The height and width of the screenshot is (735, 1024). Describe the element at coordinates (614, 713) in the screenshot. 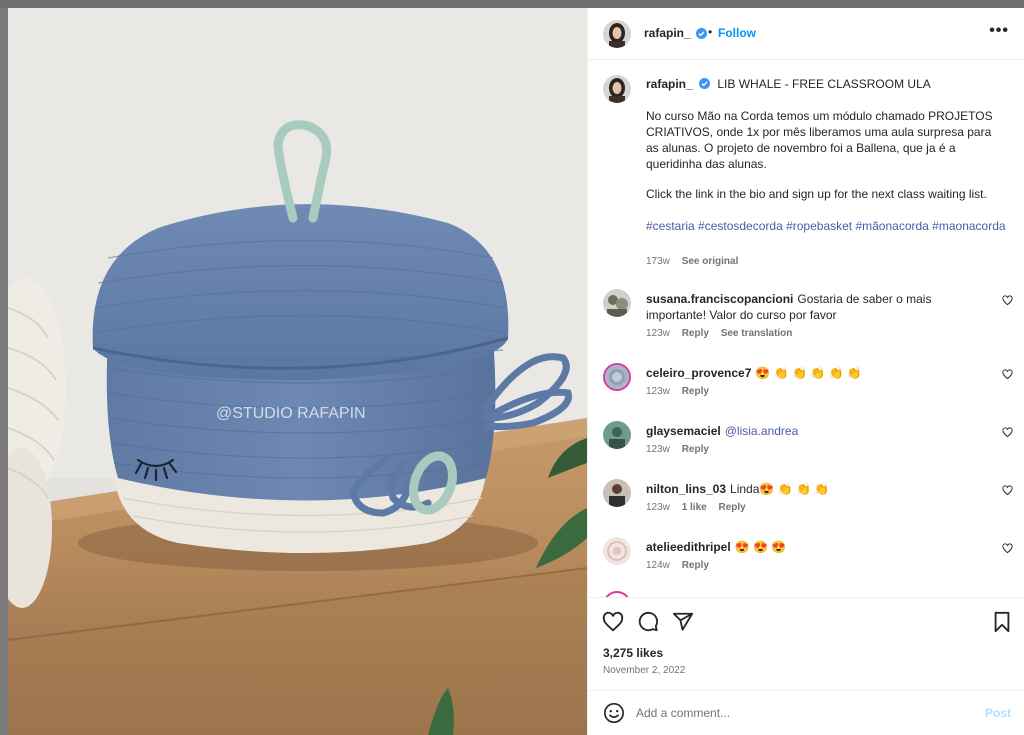

I see `emoji-picker-icon` at that location.